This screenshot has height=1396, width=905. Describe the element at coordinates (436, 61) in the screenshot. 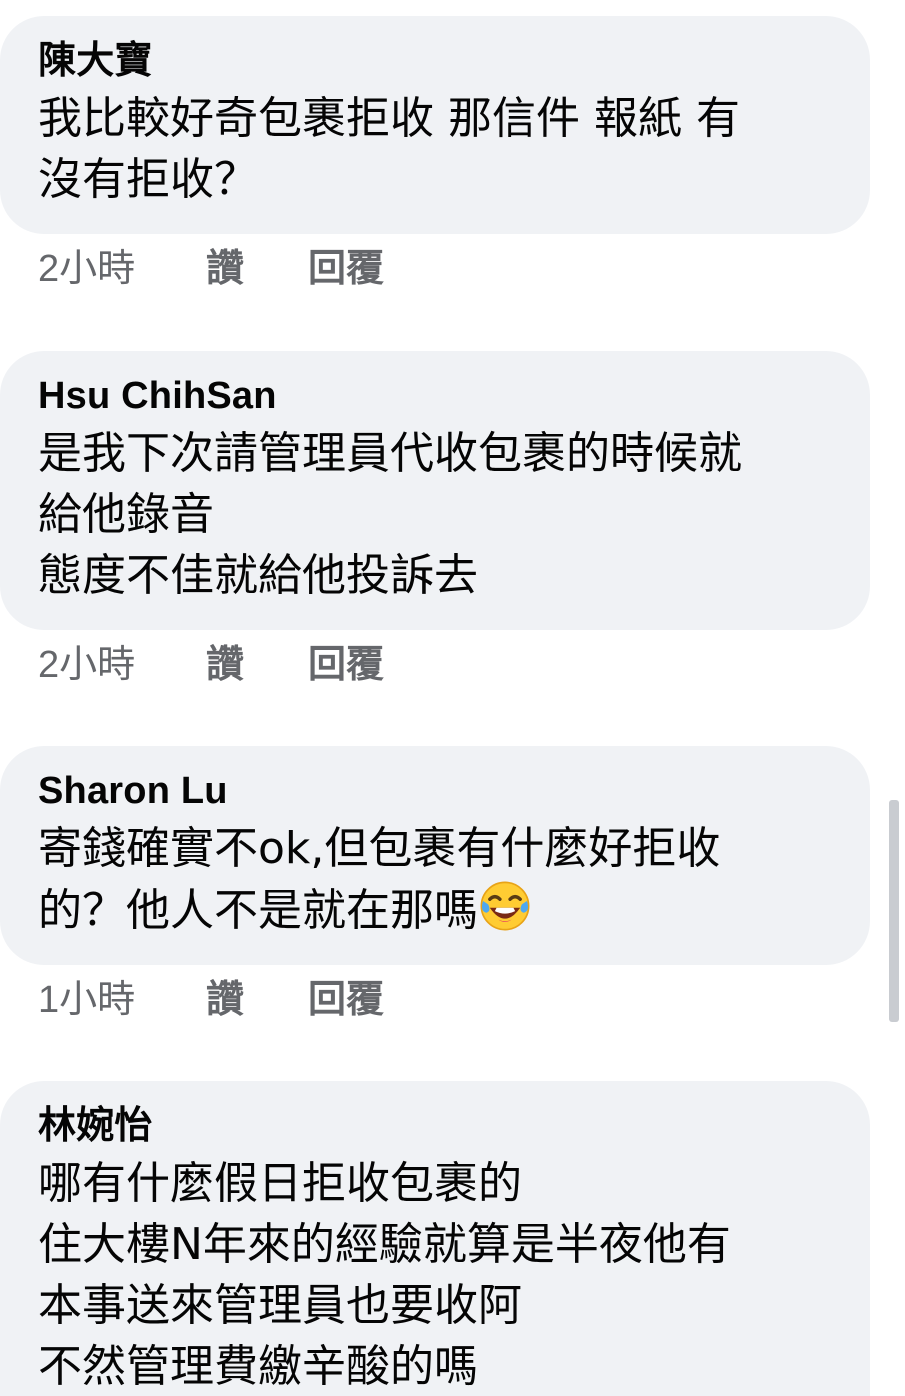

I see `comment-author: 陳大寶` at that location.